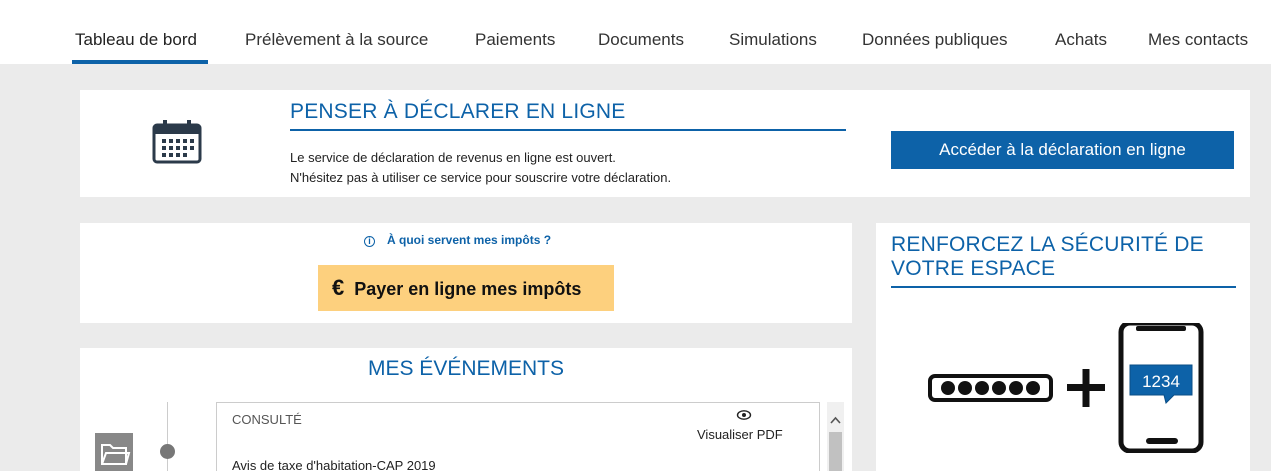 The height and width of the screenshot is (471, 1271). Describe the element at coordinates (334, 464) in the screenshot. I see `event-title: Avis de taxe d'habitation-CAP 2019` at that location.